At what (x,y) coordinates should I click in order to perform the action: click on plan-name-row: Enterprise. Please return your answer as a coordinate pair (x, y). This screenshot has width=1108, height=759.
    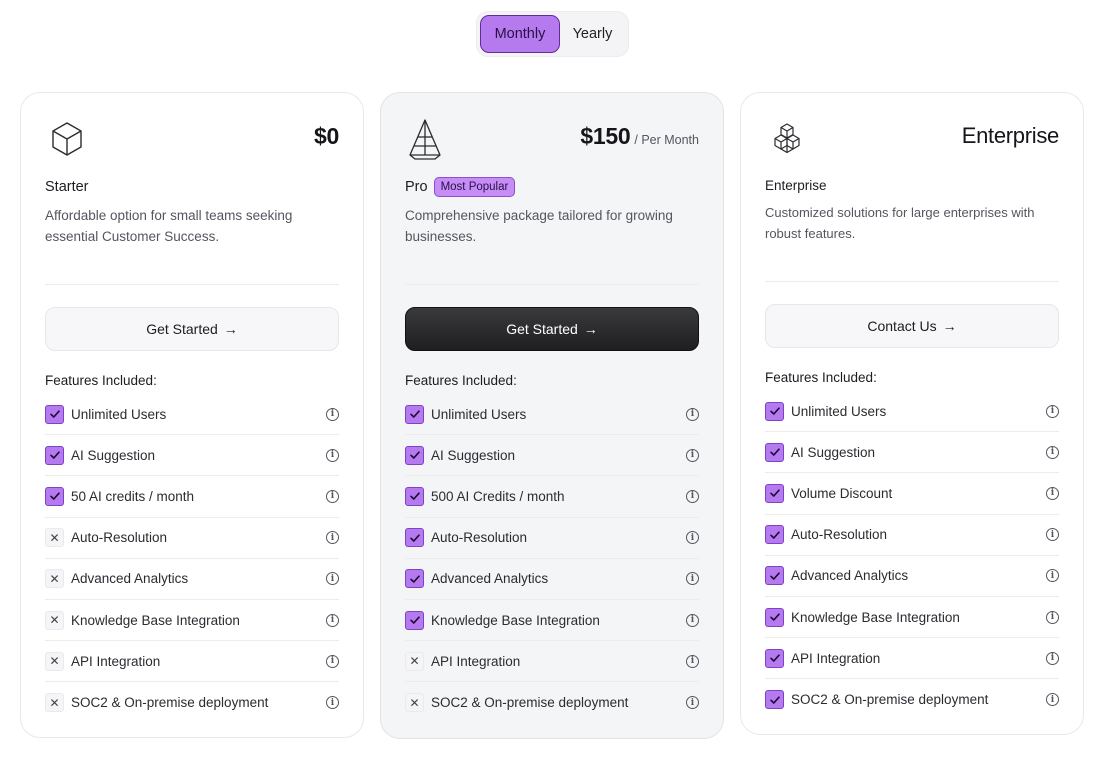
    Looking at the image, I should click on (796, 185).